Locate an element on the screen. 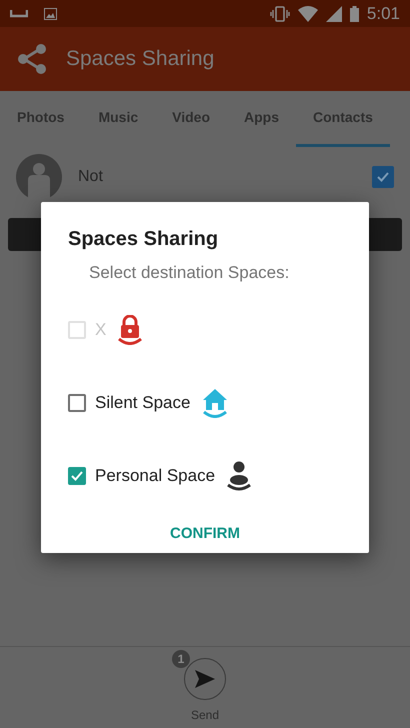 The height and width of the screenshot is (728, 410). image-icon is located at coordinates (50, 14).